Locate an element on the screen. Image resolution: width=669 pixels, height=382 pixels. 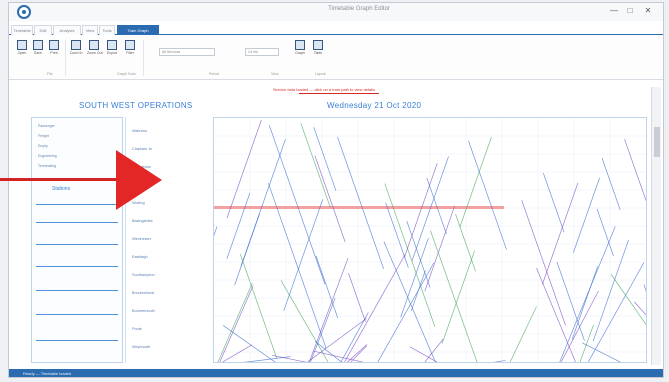
save-icon is located at coordinates (38, 45).